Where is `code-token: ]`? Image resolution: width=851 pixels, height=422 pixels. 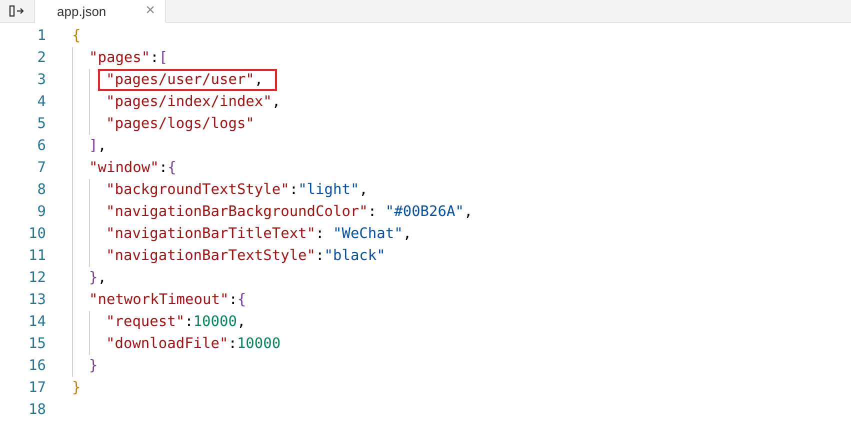 code-token: ] is located at coordinates (93, 146).